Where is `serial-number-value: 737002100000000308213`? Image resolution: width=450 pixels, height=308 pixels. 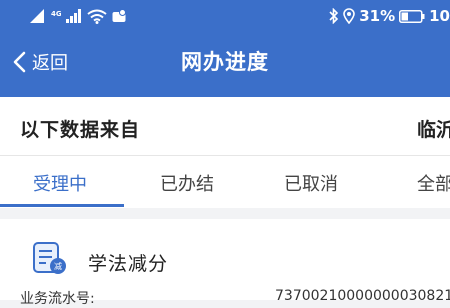 serial-number-value: 737002100000000308213 is located at coordinates (362, 296).